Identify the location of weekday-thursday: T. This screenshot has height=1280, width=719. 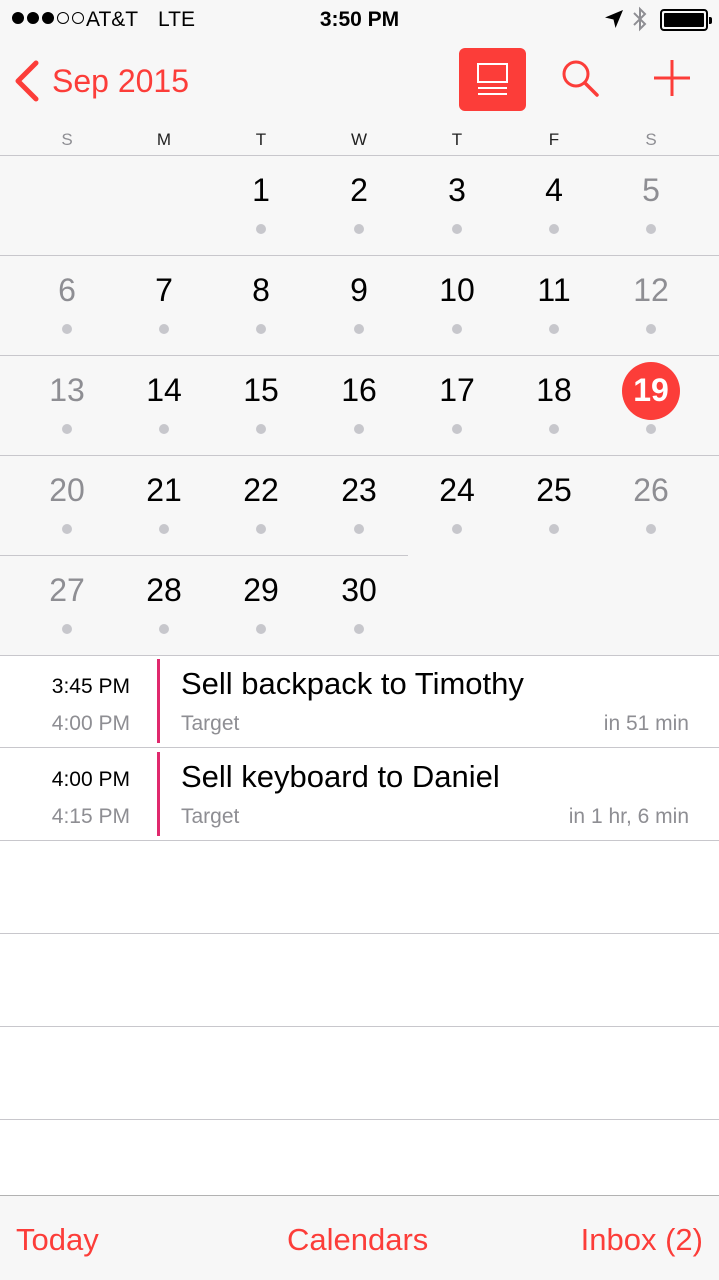
(457, 139).